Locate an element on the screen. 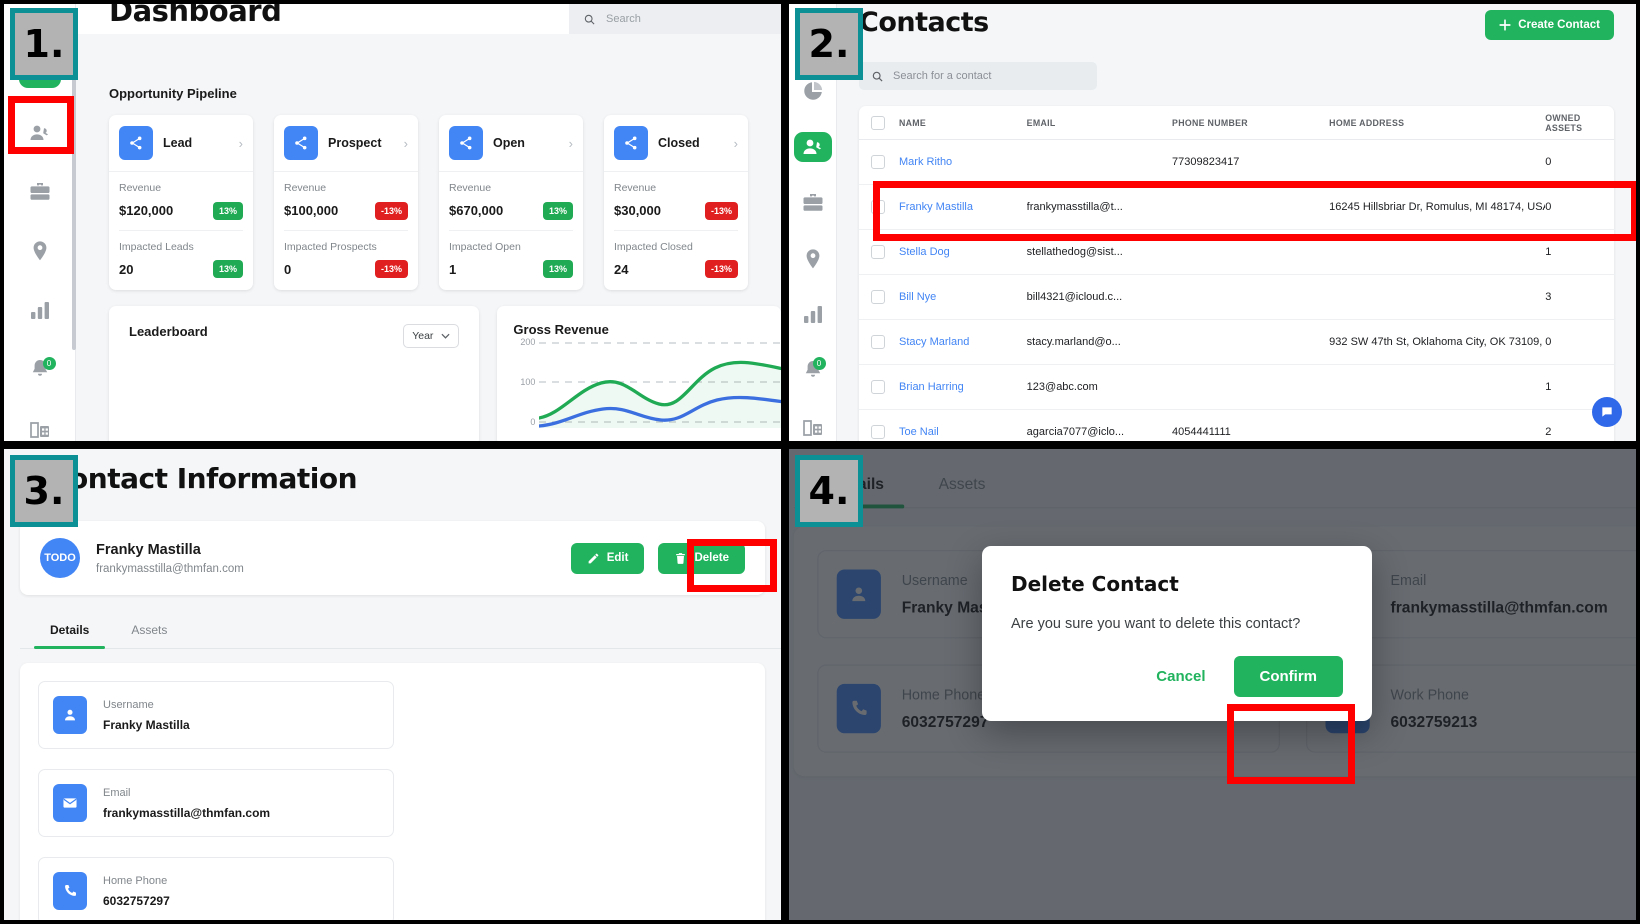  cell-name: Stella Dog is located at coordinates (963, 252).